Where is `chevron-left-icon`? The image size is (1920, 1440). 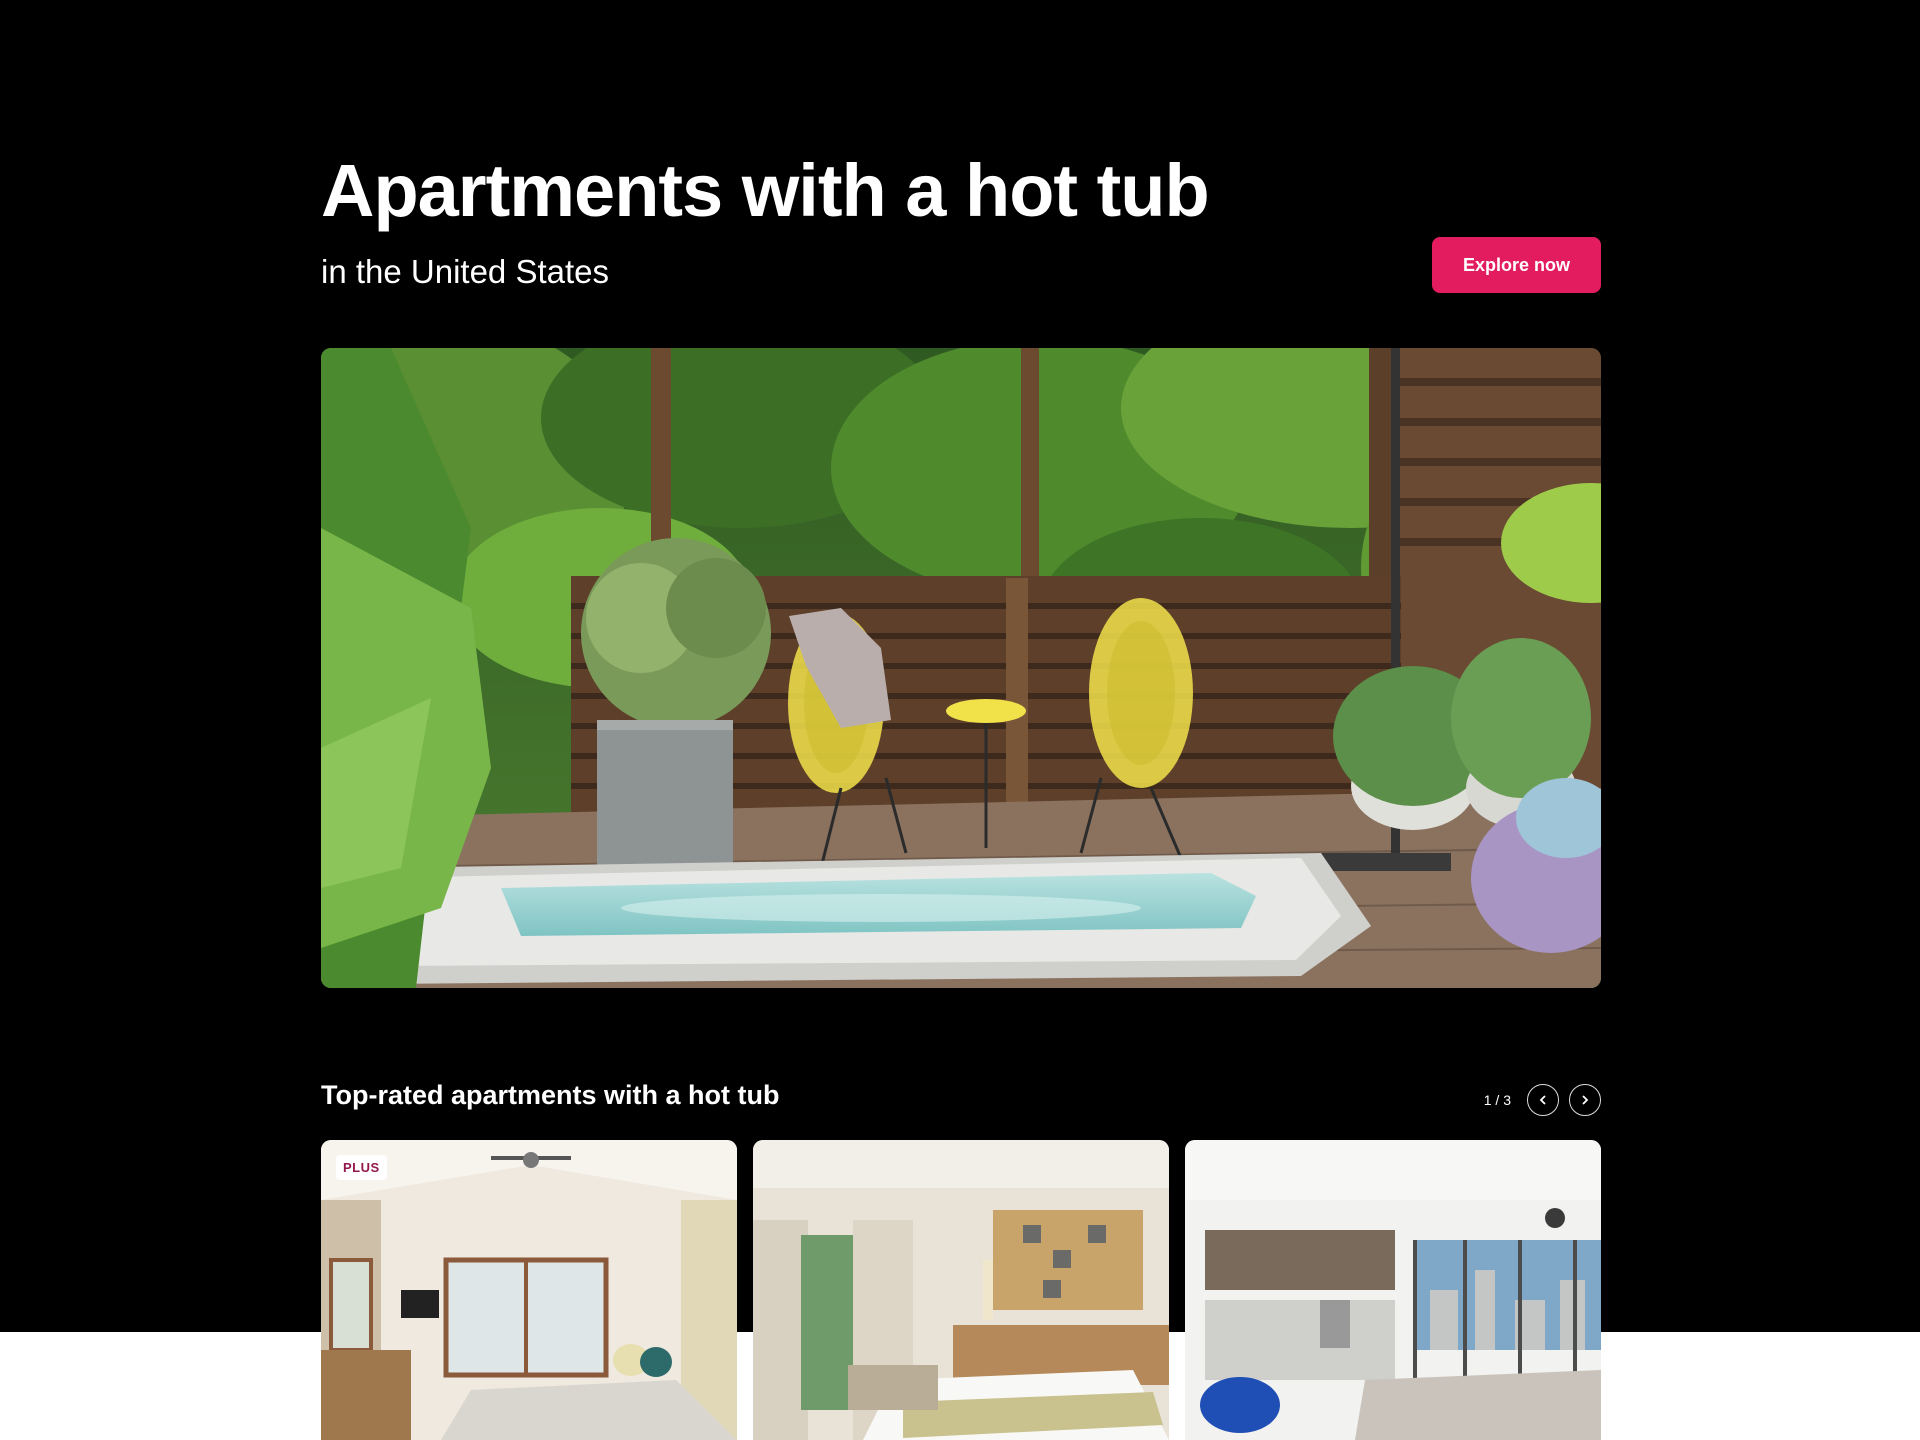
chevron-left-icon is located at coordinates (1542, 1100).